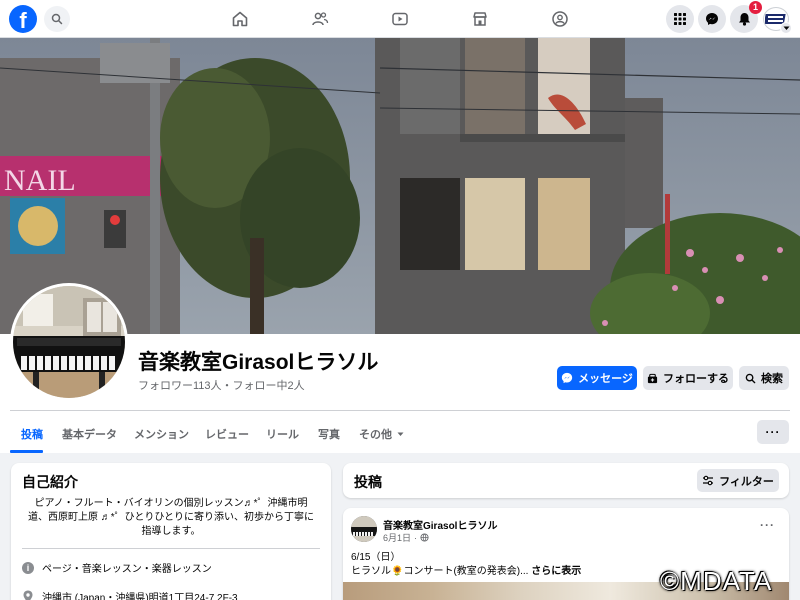 Image resolution: width=800 pixels, height=600 pixels. What do you see at coordinates (556, 571) in the screenshot?
I see `see-more-link: さらに表示` at bounding box center [556, 571].